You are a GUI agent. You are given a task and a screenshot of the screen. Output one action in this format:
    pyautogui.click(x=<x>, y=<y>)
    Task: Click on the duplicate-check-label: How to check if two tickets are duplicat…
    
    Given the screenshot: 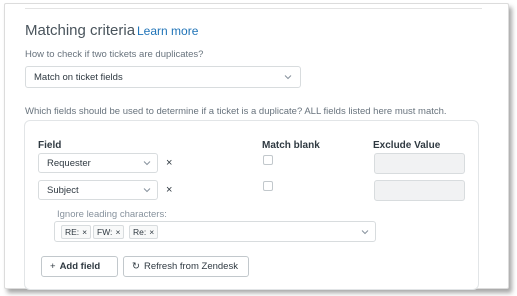 What is the action you would take?
    pyautogui.click(x=114, y=54)
    